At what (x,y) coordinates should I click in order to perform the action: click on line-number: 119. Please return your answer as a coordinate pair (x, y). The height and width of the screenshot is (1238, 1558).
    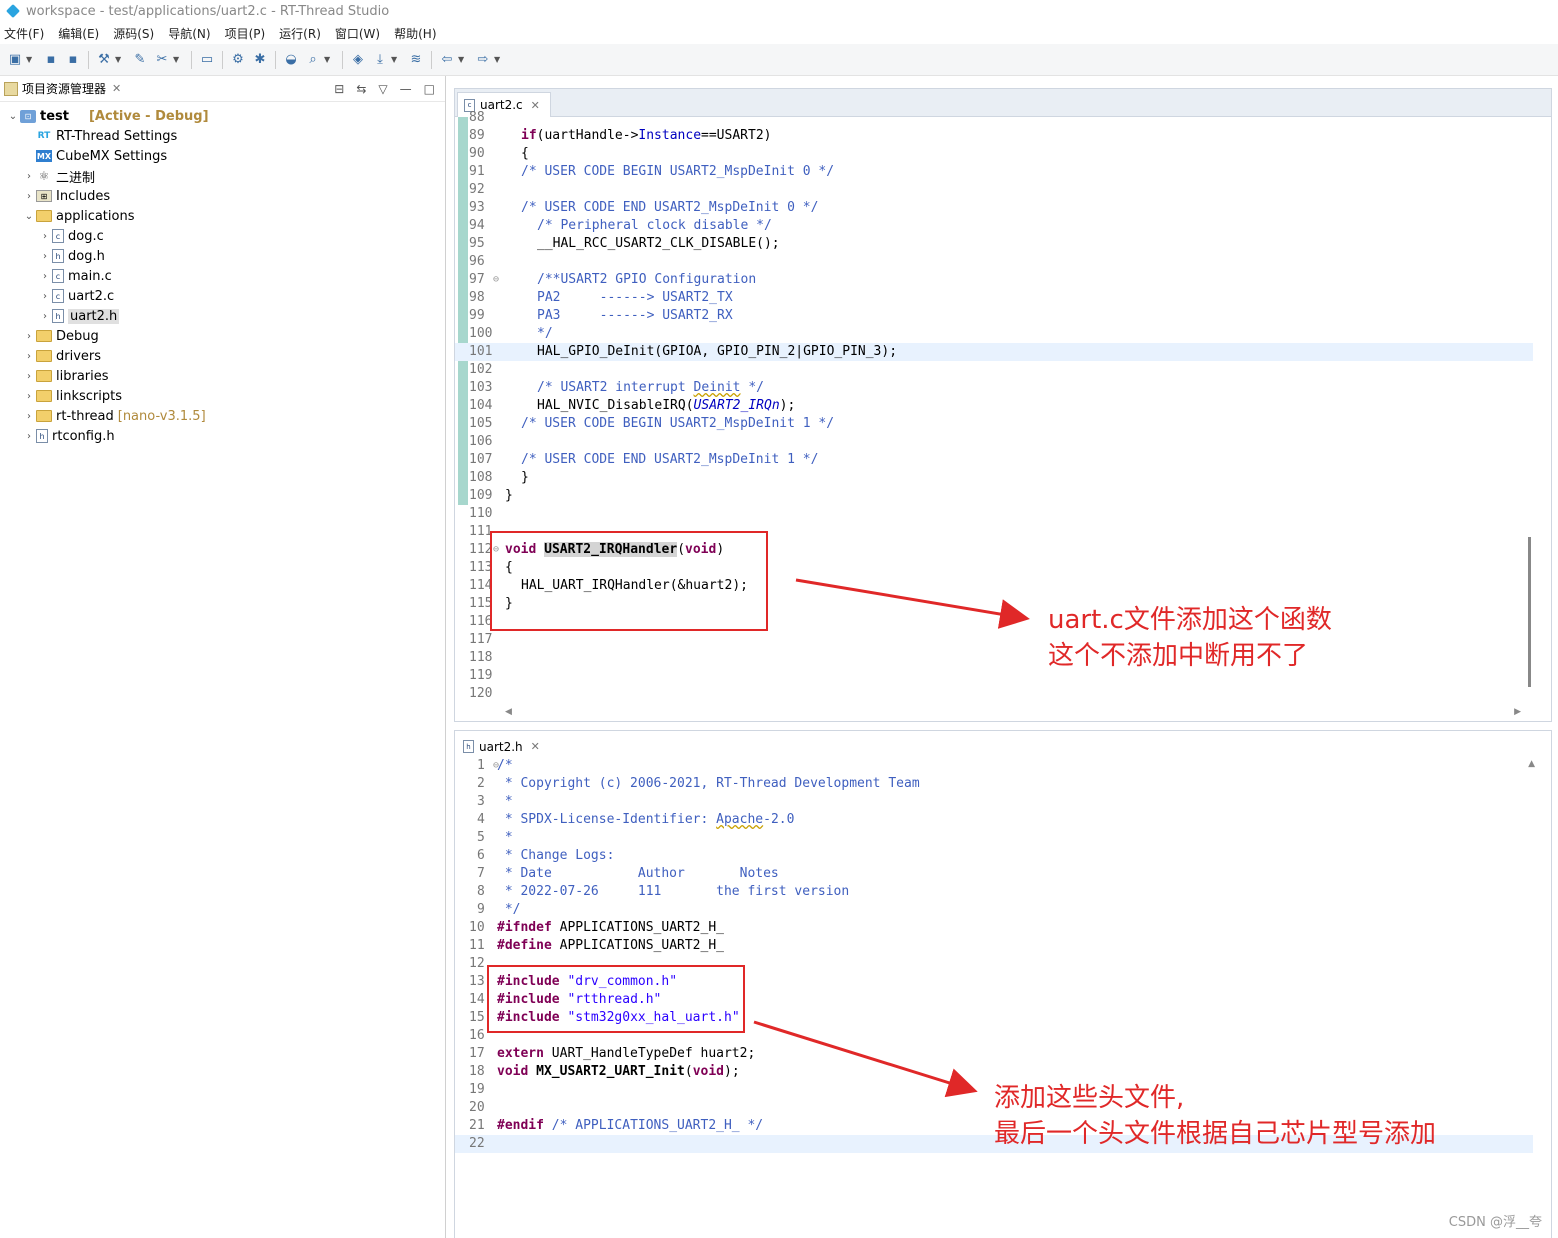
    Looking at the image, I should click on (481, 675).